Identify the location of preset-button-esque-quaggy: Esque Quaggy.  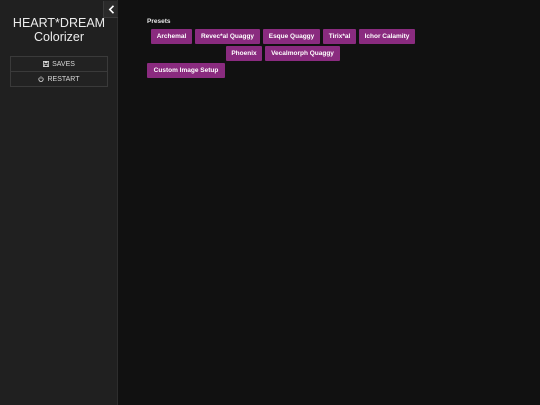
(291, 36).